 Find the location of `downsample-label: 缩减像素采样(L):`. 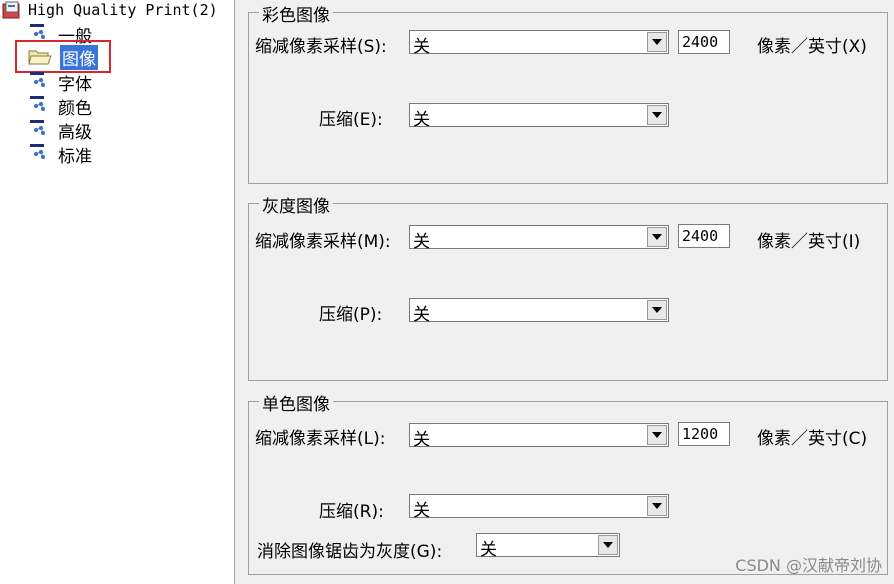

downsample-label: 缩减像素采样(L): is located at coordinates (320, 439).